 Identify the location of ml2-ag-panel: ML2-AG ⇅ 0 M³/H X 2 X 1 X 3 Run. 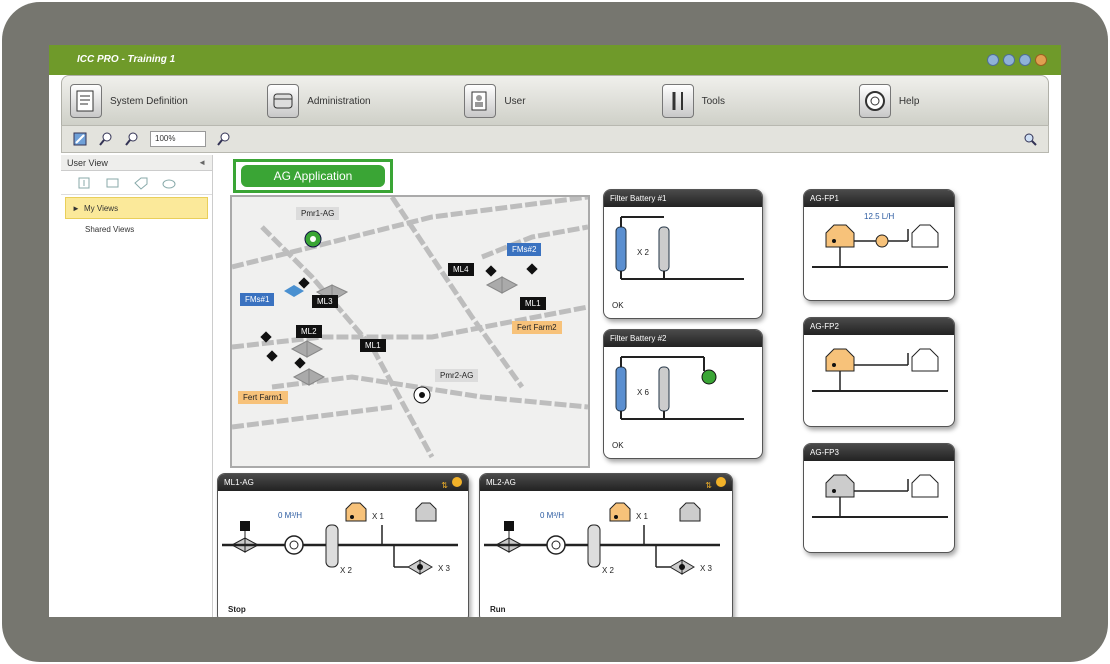
(606, 545).